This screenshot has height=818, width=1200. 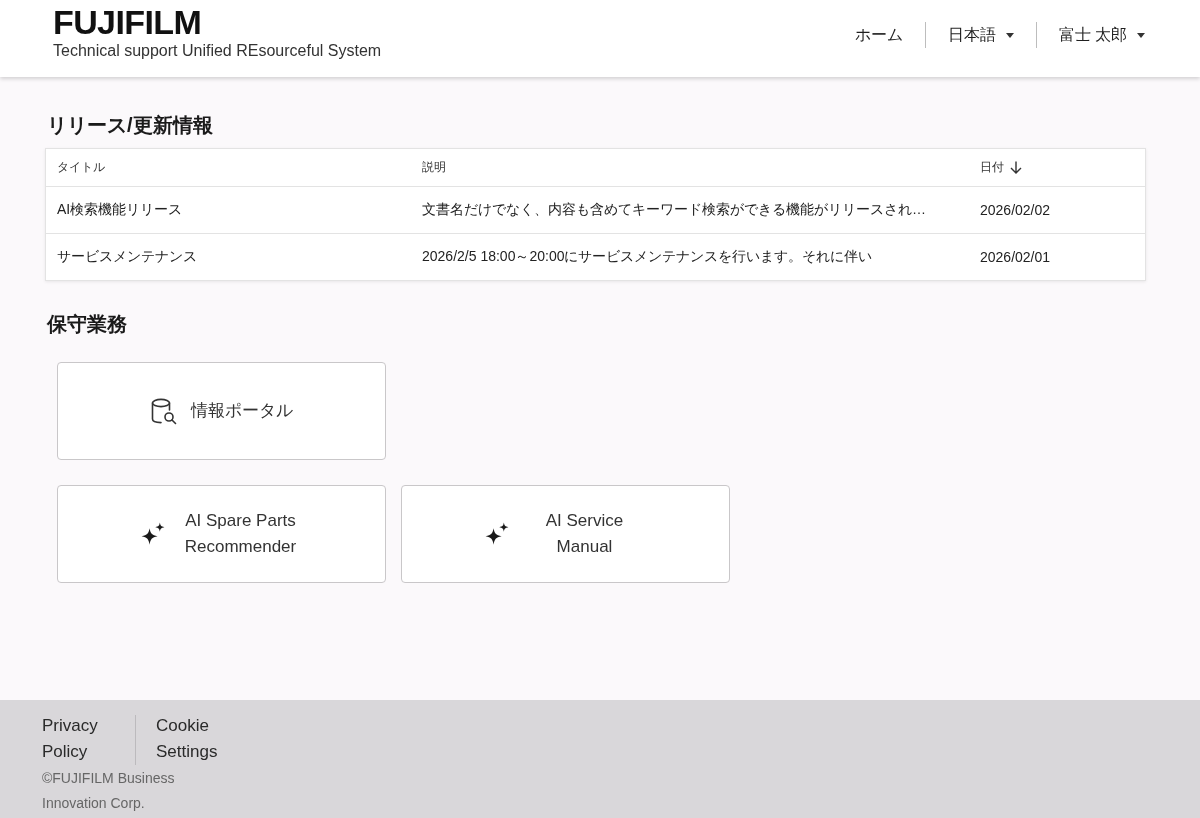 I want to click on copyright-text: ©FUJIFILM Business Innovation Corp., so click(x=109, y=791).